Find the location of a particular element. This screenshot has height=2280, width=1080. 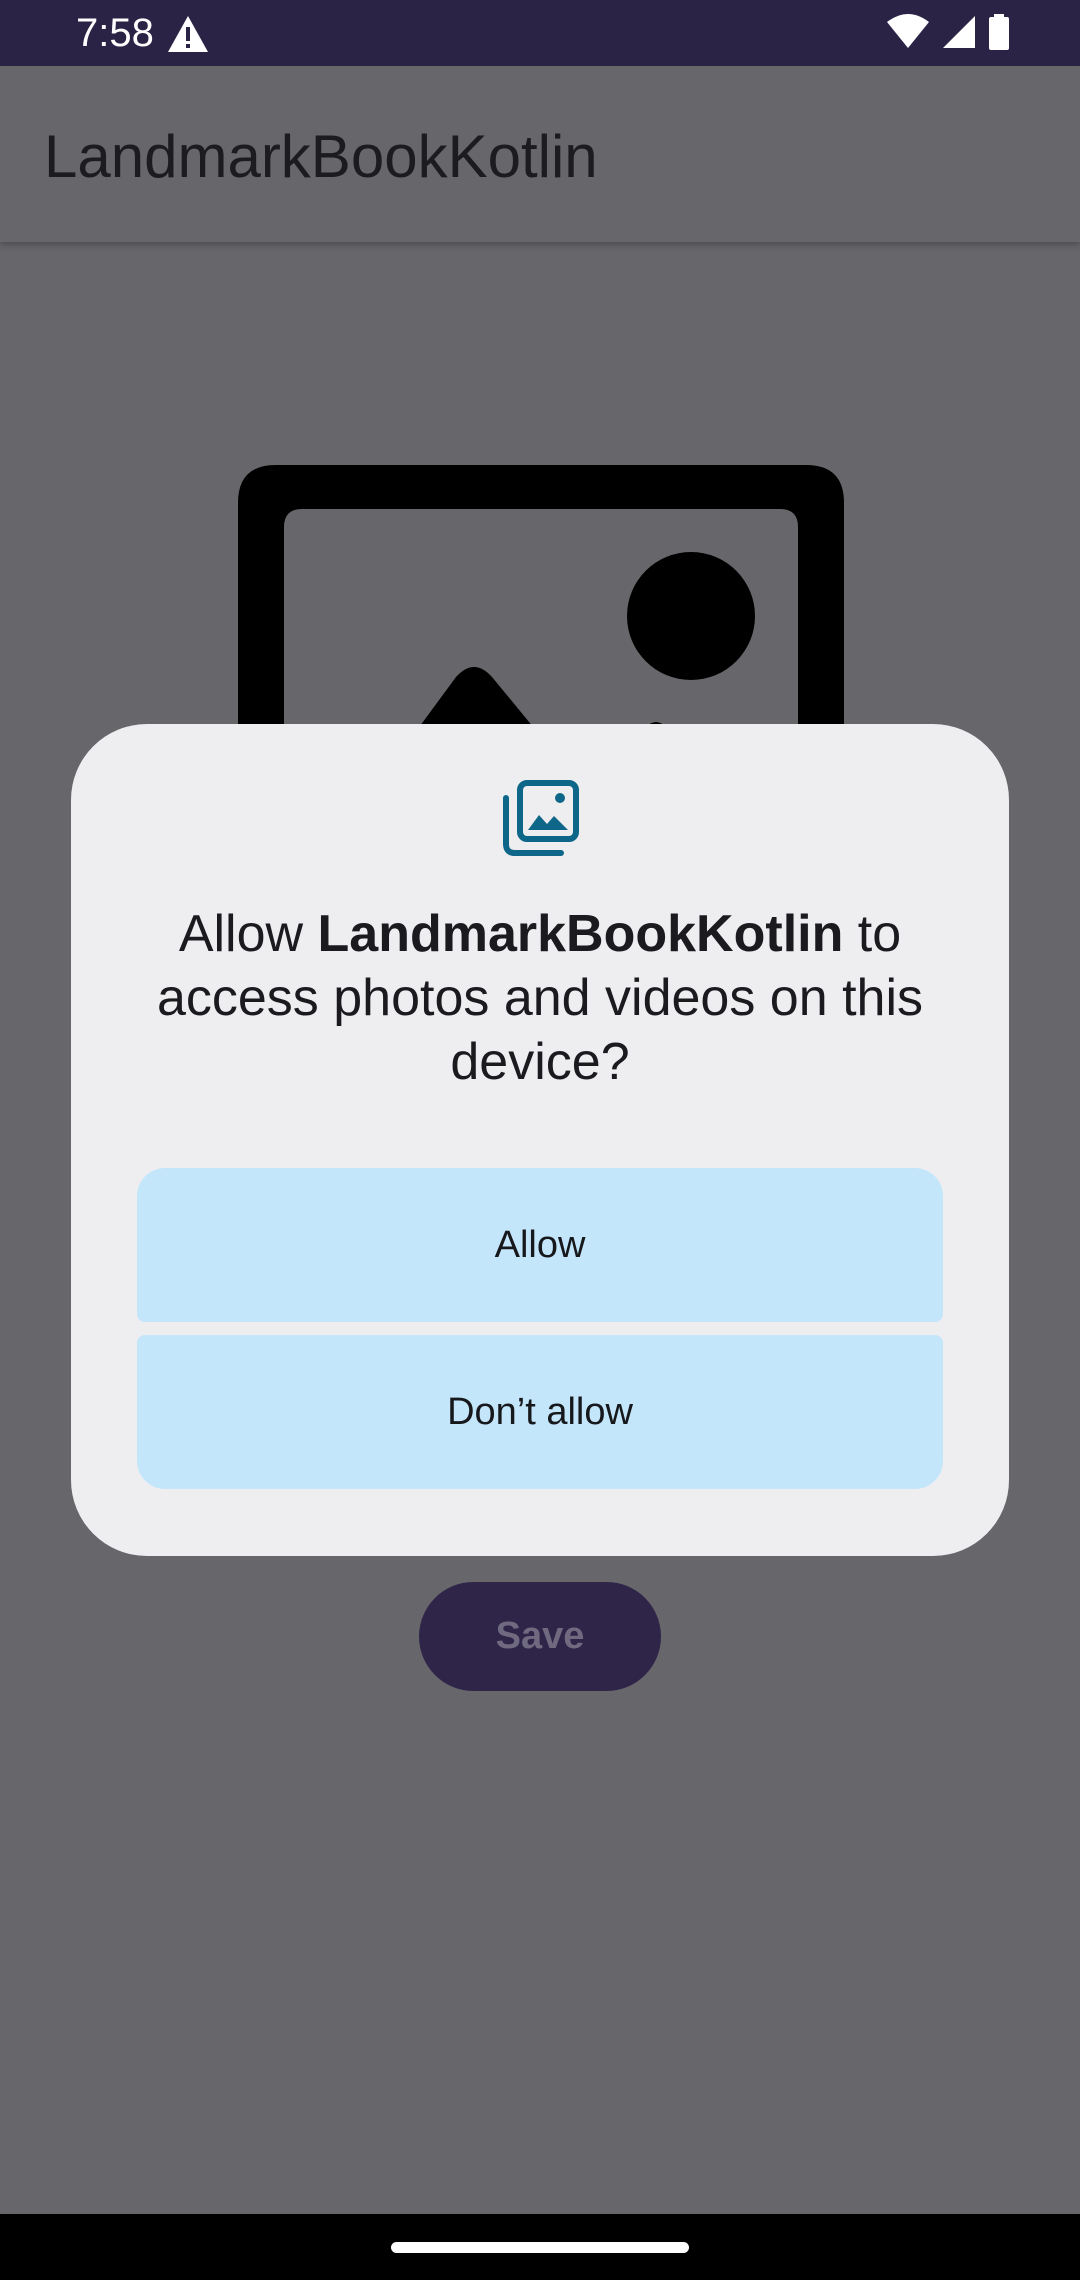

cell-signal-icon is located at coordinates (959, 32).